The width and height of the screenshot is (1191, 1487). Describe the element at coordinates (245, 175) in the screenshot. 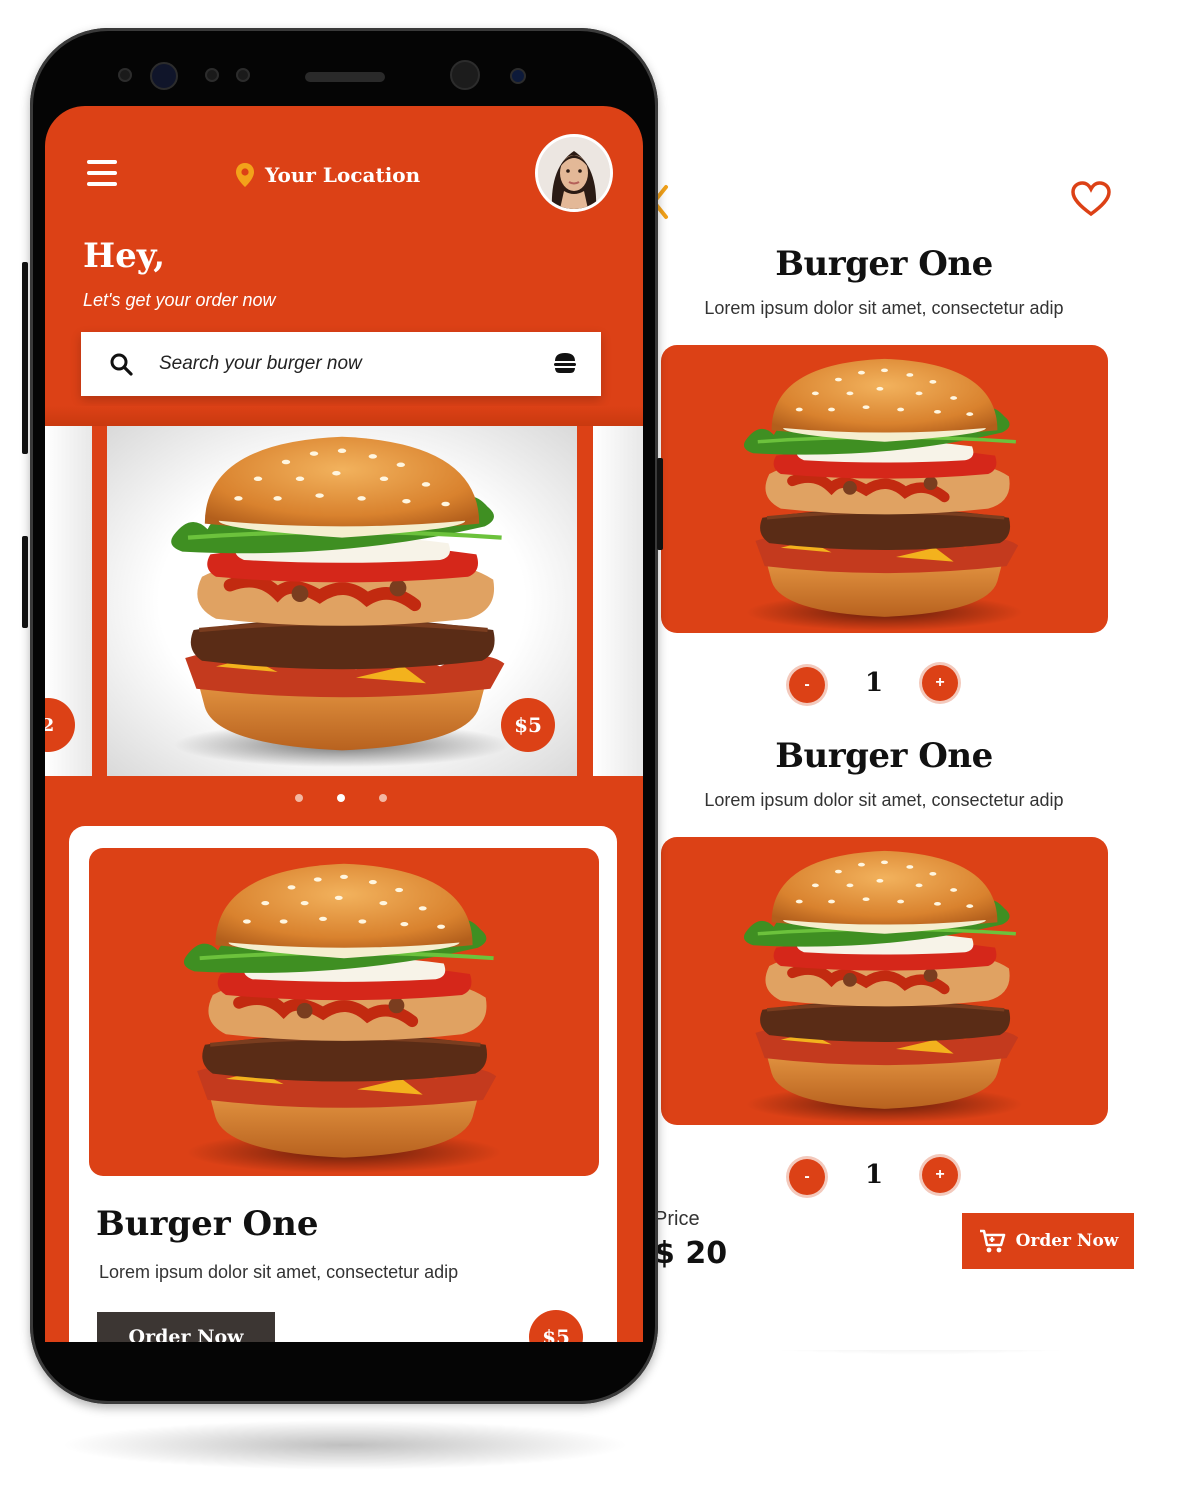

I see `location-pin-icon` at that location.